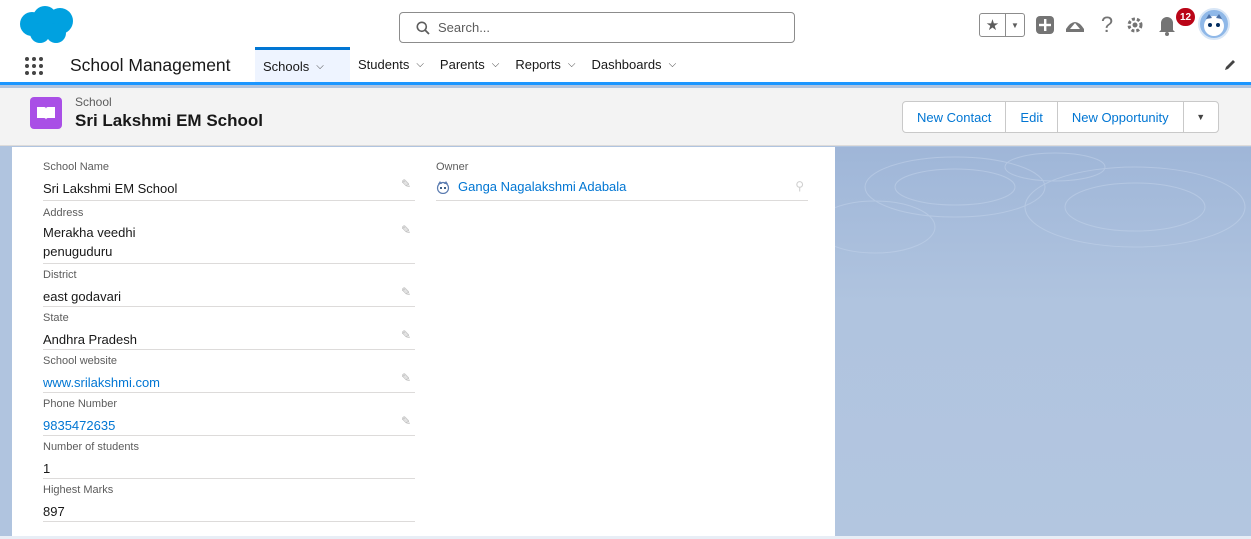  I want to click on search-icon, so click(423, 28).